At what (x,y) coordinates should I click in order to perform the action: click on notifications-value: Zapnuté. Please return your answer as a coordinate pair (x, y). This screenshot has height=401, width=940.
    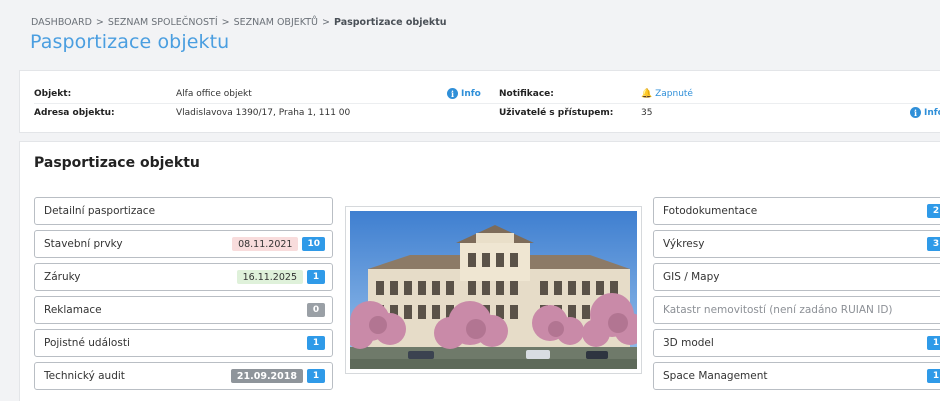
    Looking at the image, I should click on (674, 94).